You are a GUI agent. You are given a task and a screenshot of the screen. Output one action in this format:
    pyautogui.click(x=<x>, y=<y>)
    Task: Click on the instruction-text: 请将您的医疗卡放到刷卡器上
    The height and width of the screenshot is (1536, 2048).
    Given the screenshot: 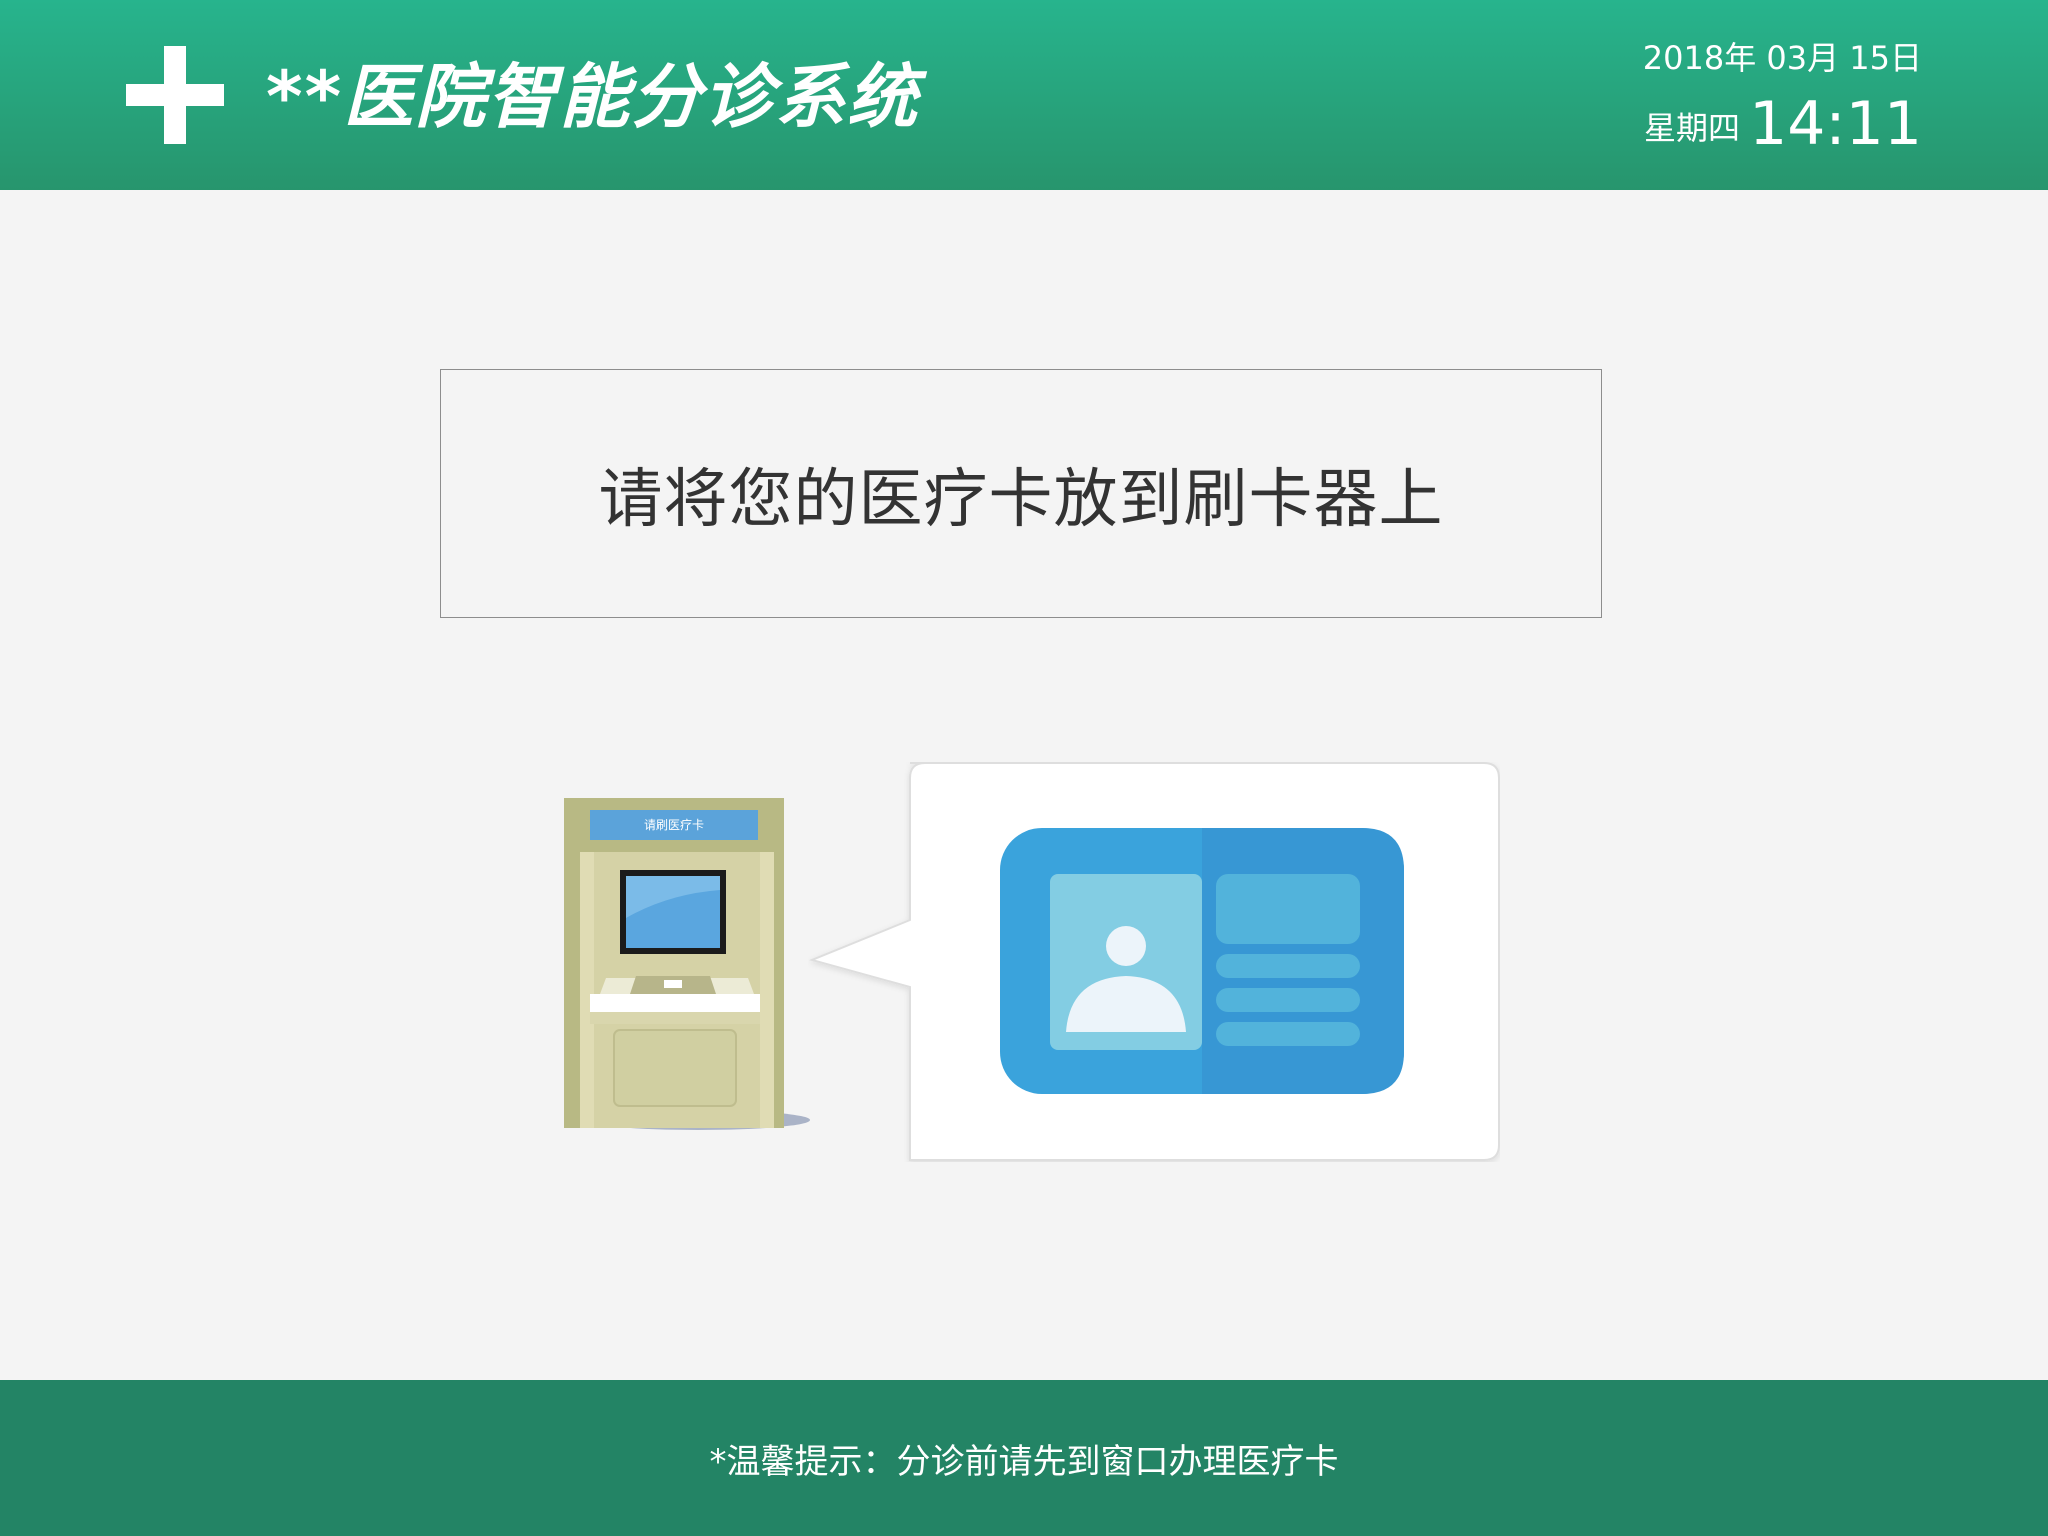 What is the action you would take?
    pyautogui.click(x=1021, y=499)
    